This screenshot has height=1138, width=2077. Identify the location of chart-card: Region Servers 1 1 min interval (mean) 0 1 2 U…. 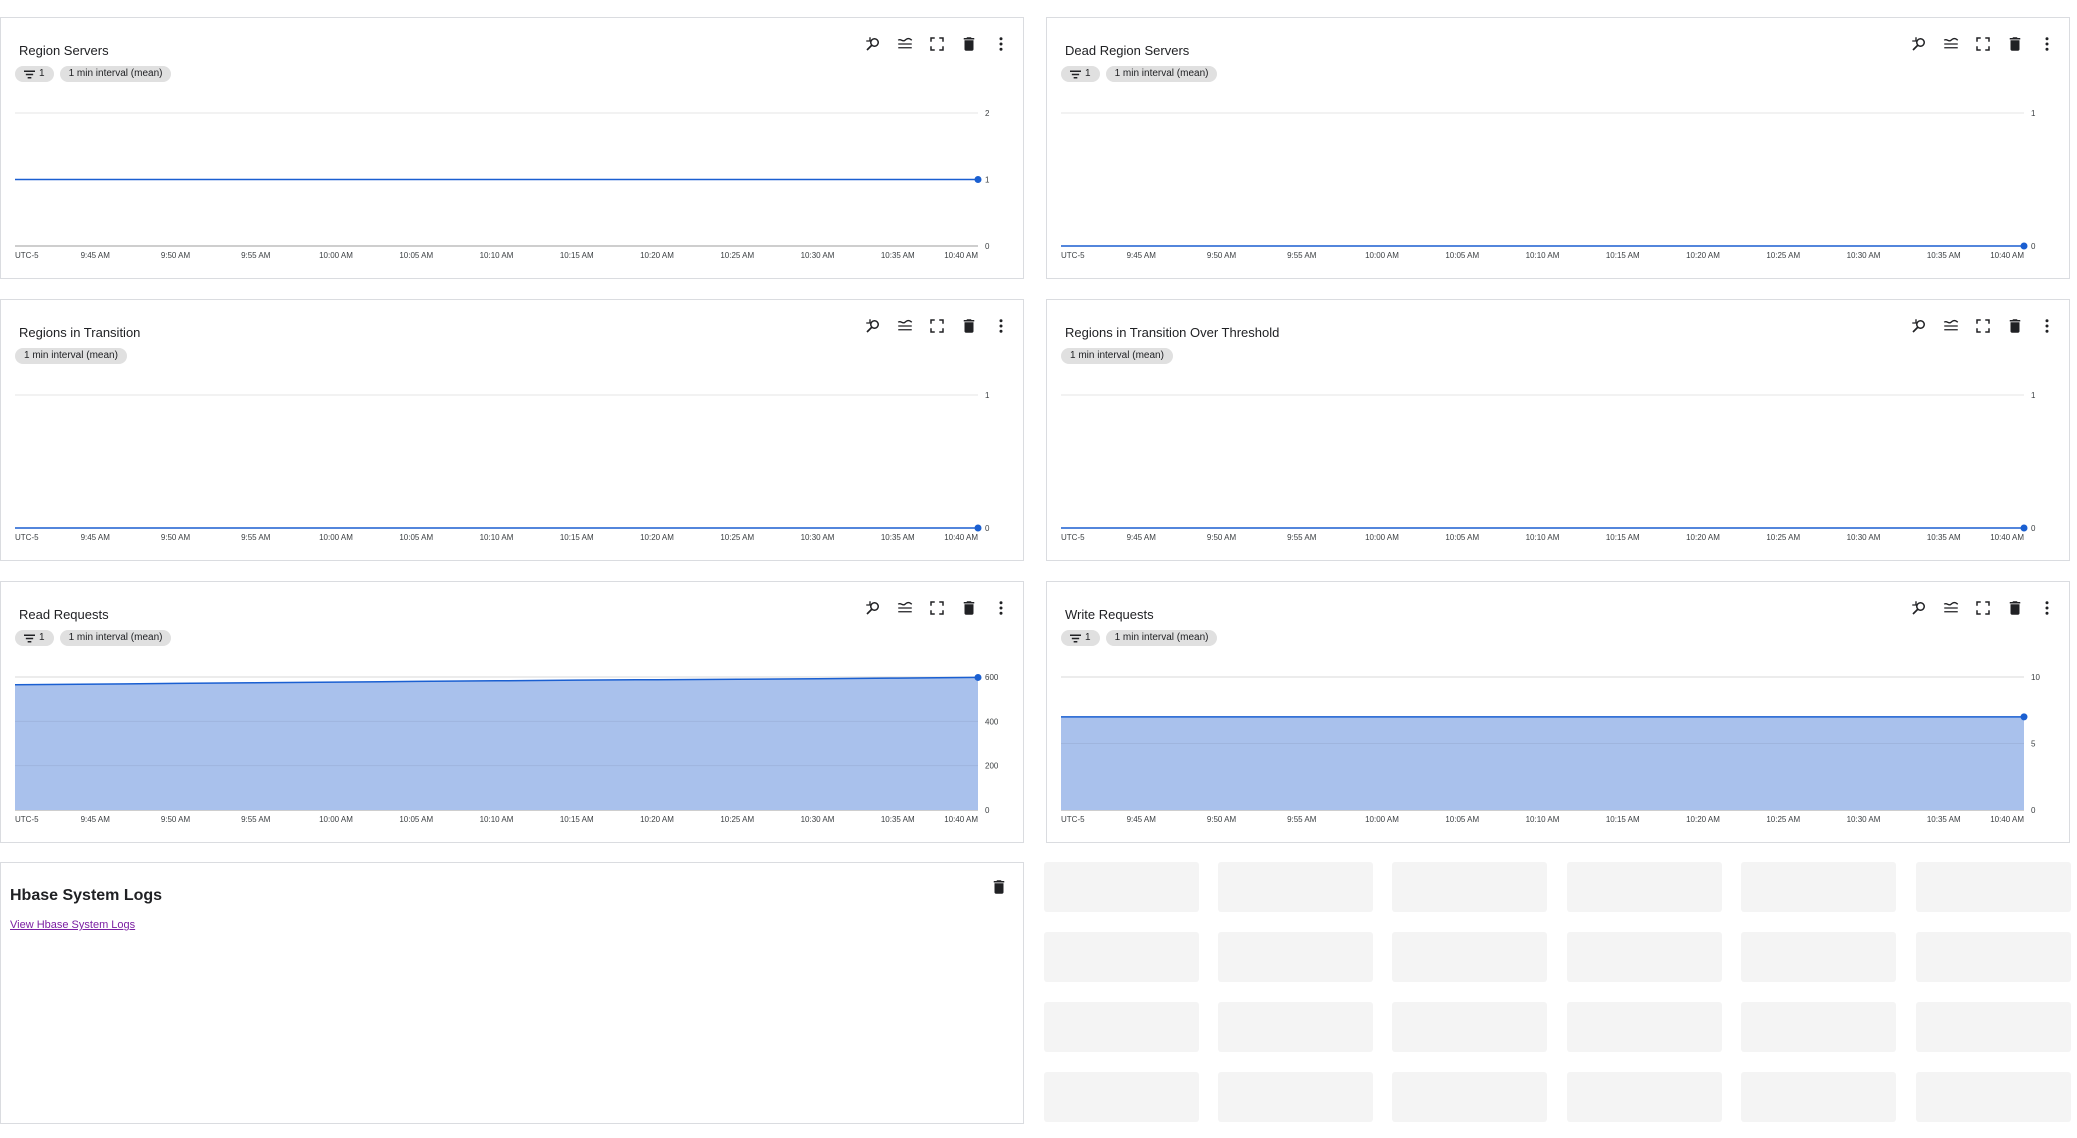
(512, 148).